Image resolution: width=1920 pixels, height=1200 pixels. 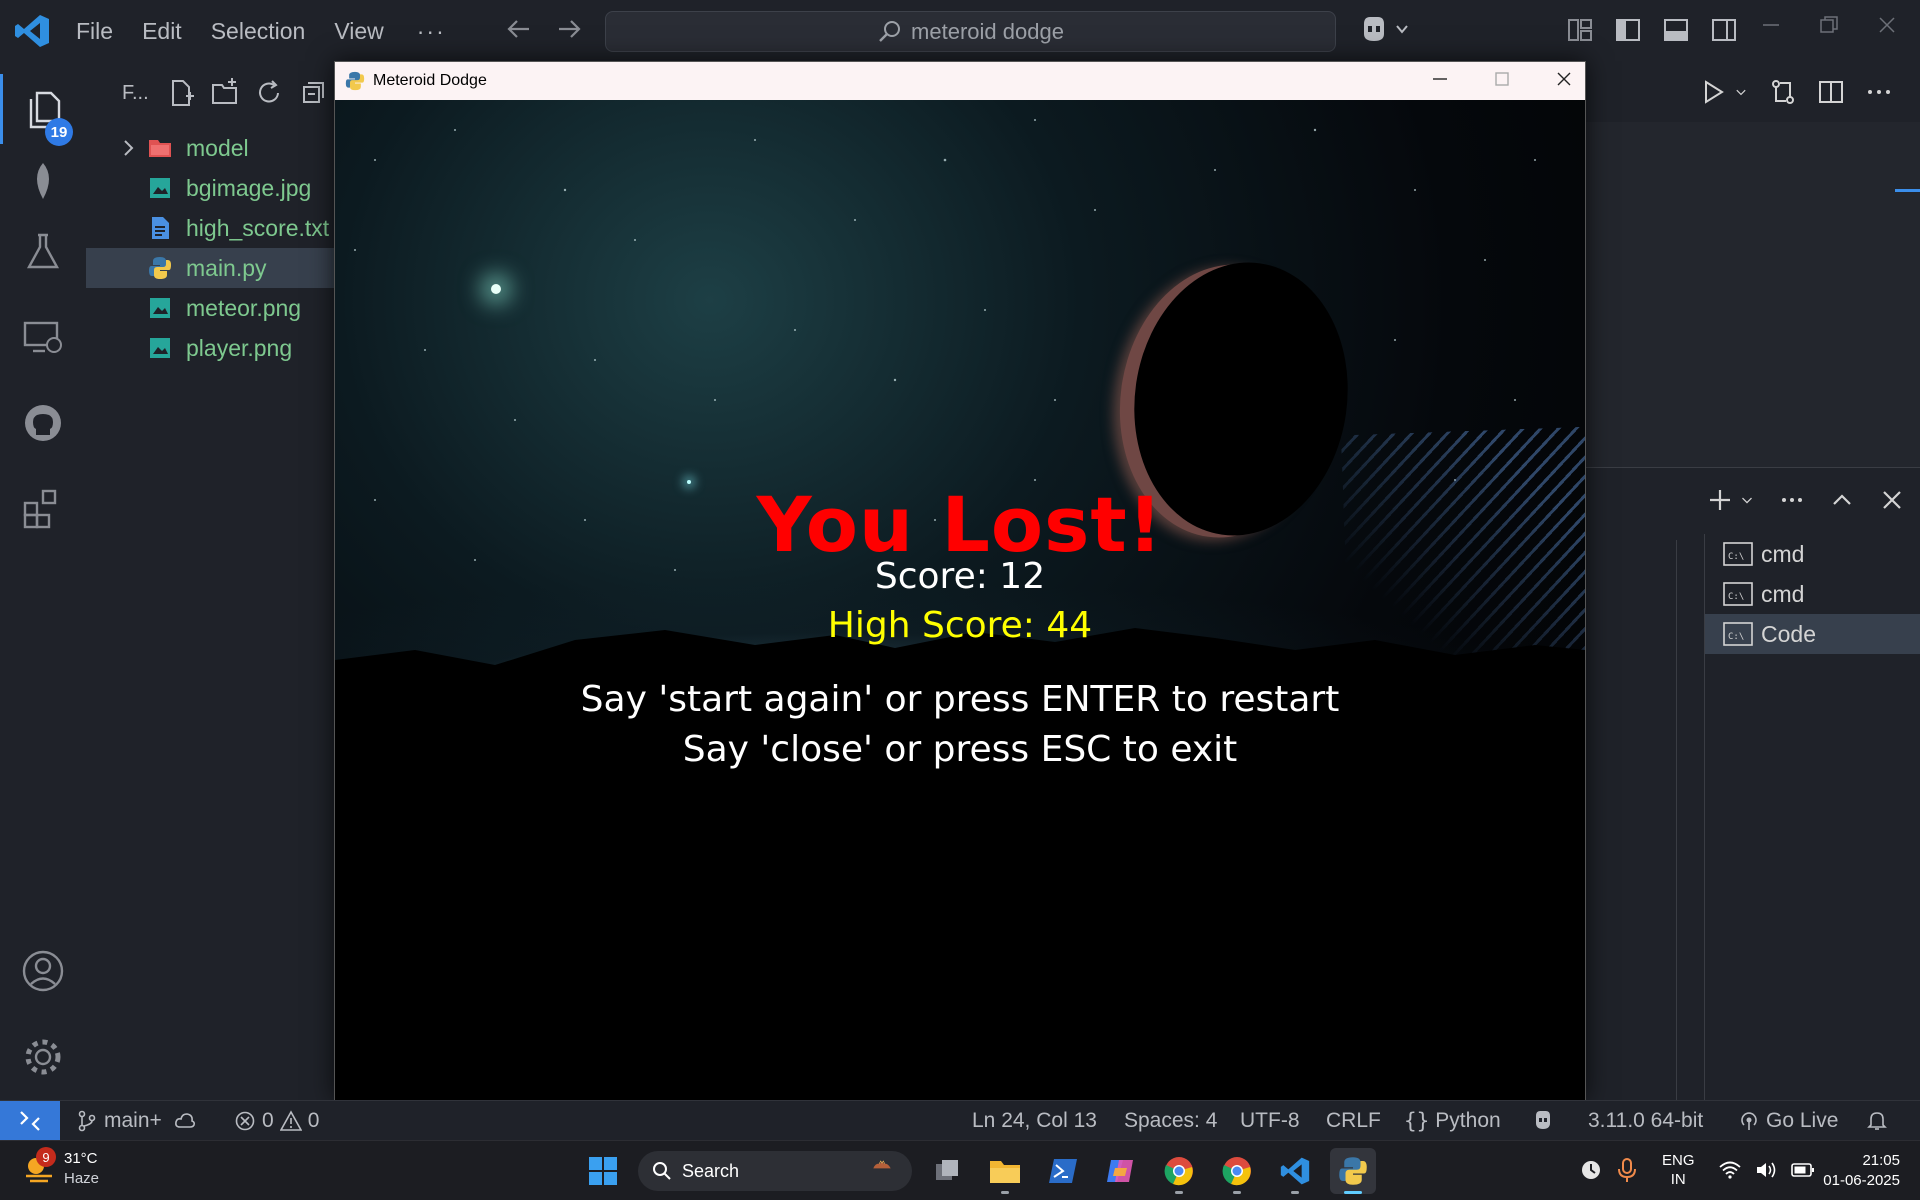 I want to click on taskbar-search: Search, so click(x=775, y=1171).